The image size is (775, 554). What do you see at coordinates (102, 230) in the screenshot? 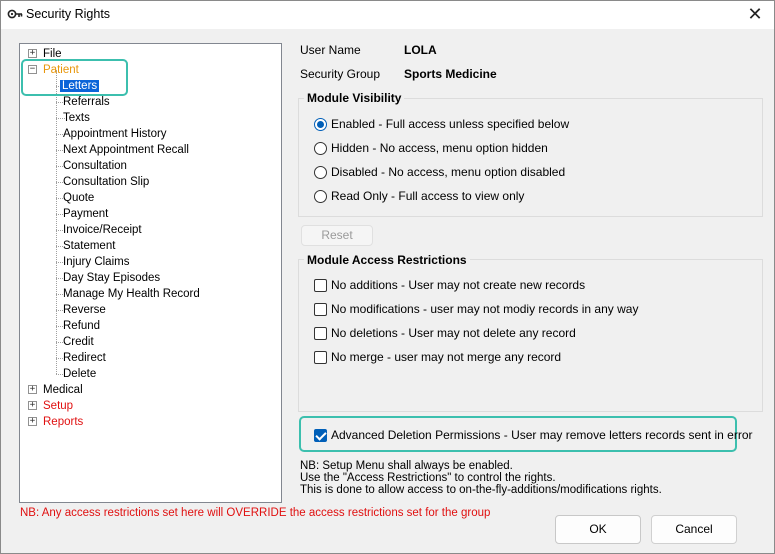
I see `tree-item-invoice-receipt: Invoice/Receipt` at bounding box center [102, 230].